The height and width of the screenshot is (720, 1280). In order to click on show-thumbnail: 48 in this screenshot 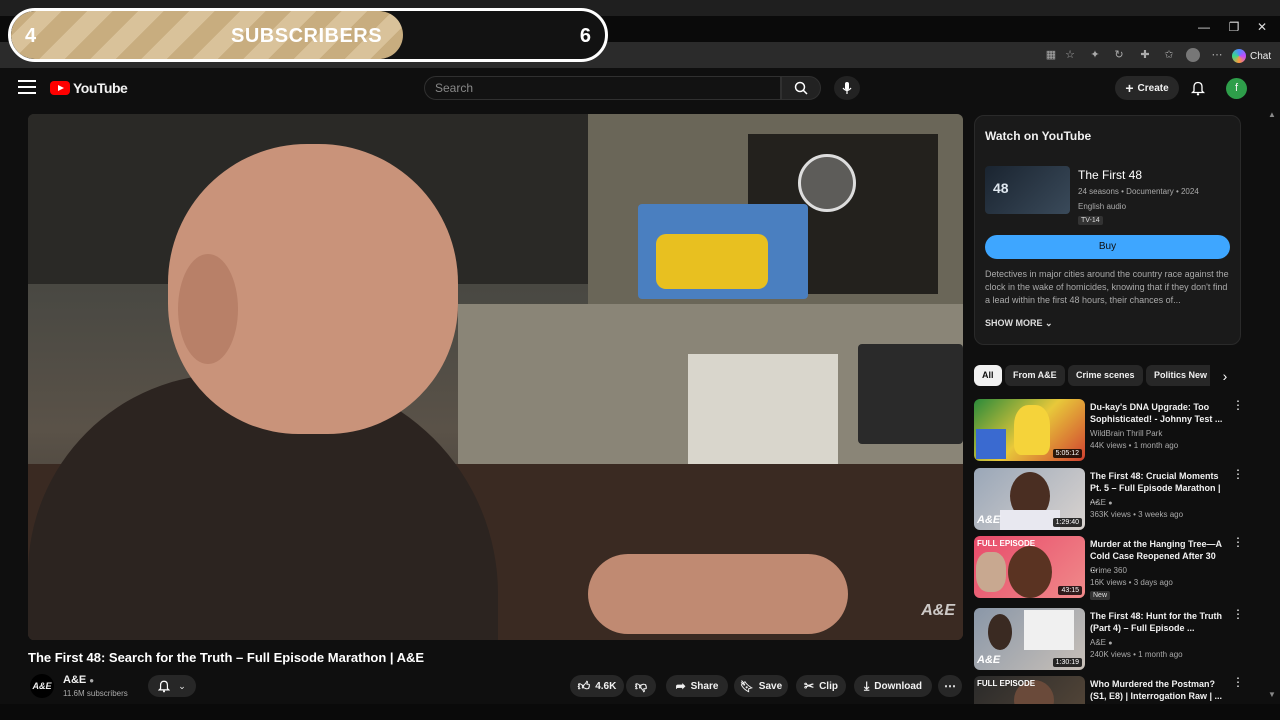, I will do `click(1027, 190)`.